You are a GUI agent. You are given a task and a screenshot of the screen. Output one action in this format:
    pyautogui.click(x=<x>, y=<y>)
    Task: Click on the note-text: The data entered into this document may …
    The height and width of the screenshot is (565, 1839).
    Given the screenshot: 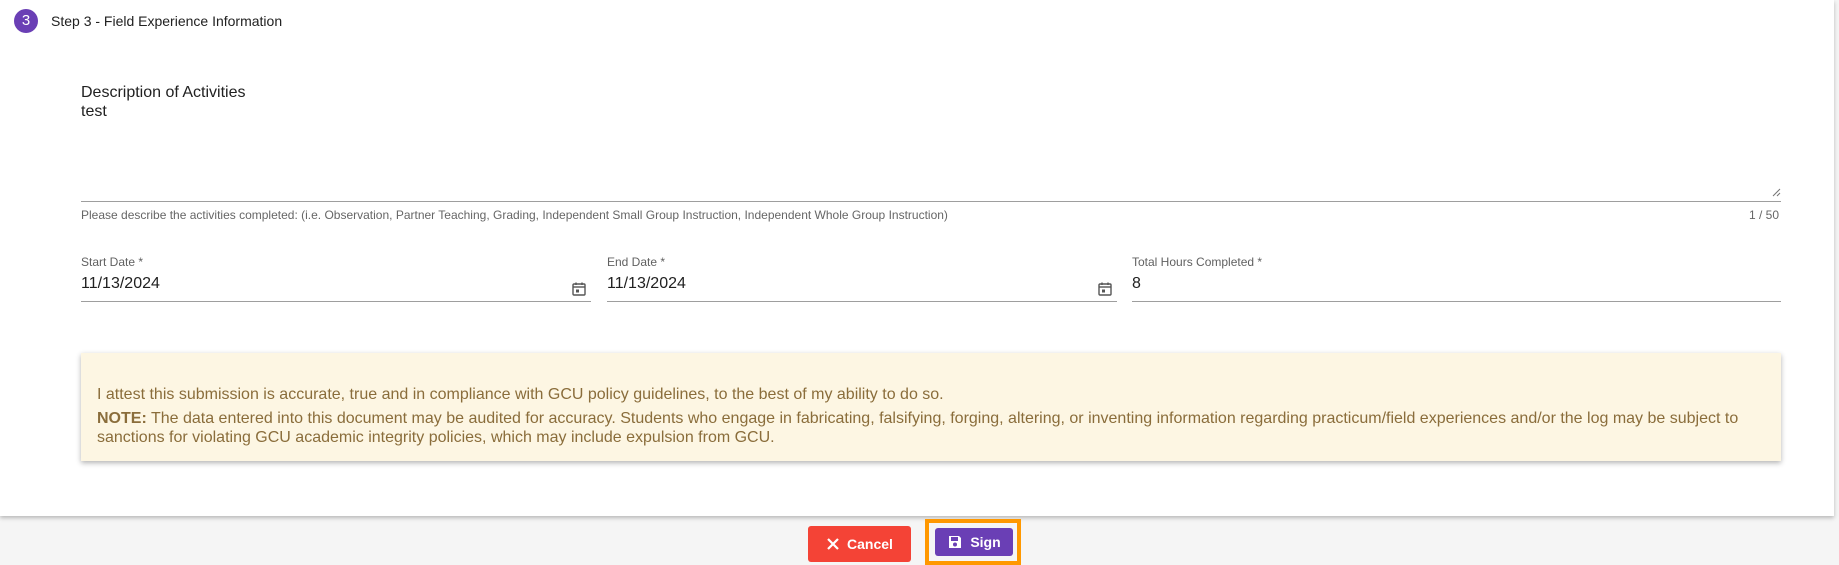 What is the action you would take?
    pyautogui.click(x=918, y=428)
    